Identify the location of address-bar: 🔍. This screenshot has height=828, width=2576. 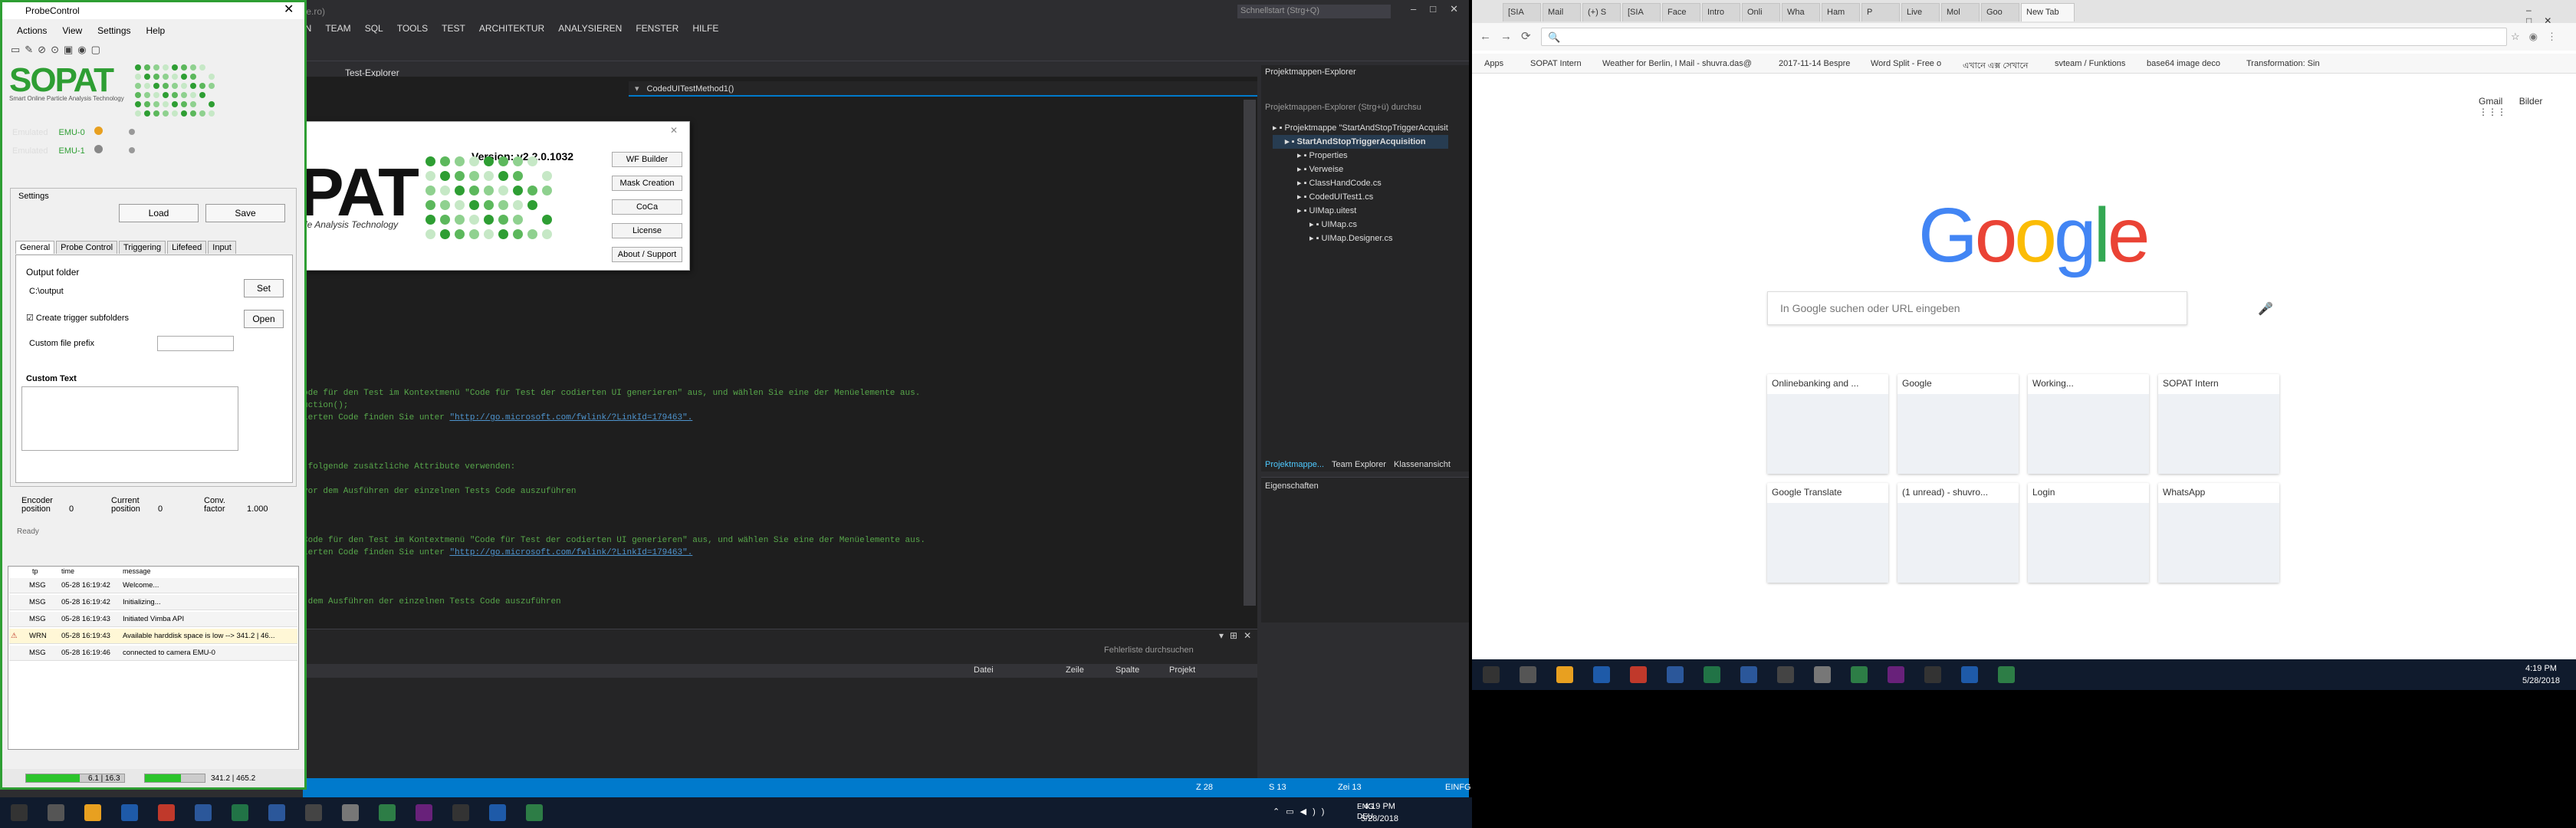
(2024, 37).